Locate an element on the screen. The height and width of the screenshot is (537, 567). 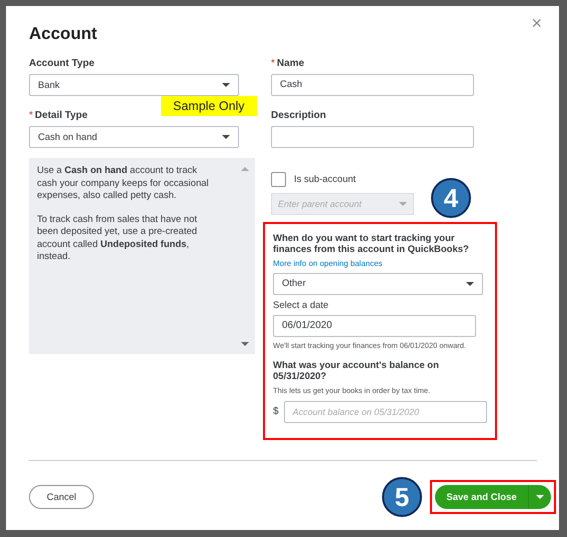
question-text: When do you want to start tracking your finances from this account in QuickBooks? is located at coordinates (371, 244).